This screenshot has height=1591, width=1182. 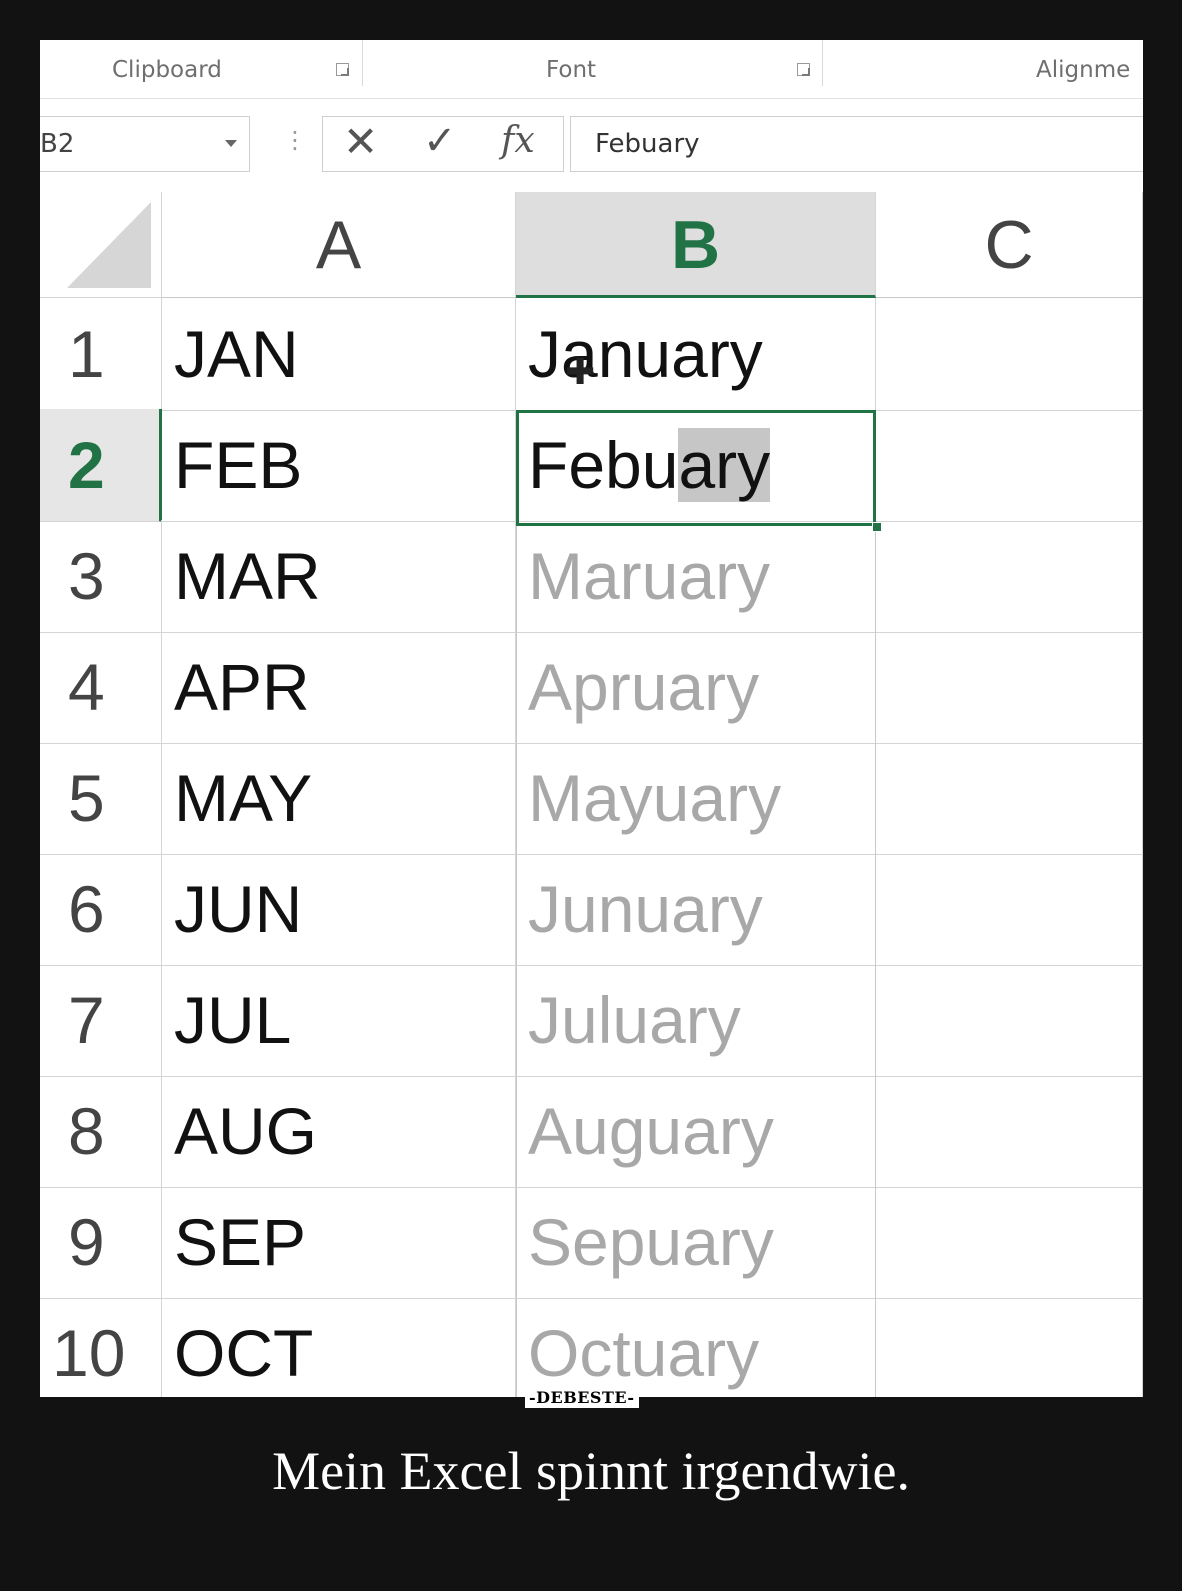 What do you see at coordinates (696, 909) in the screenshot?
I see `cell-b6: Junuary` at bounding box center [696, 909].